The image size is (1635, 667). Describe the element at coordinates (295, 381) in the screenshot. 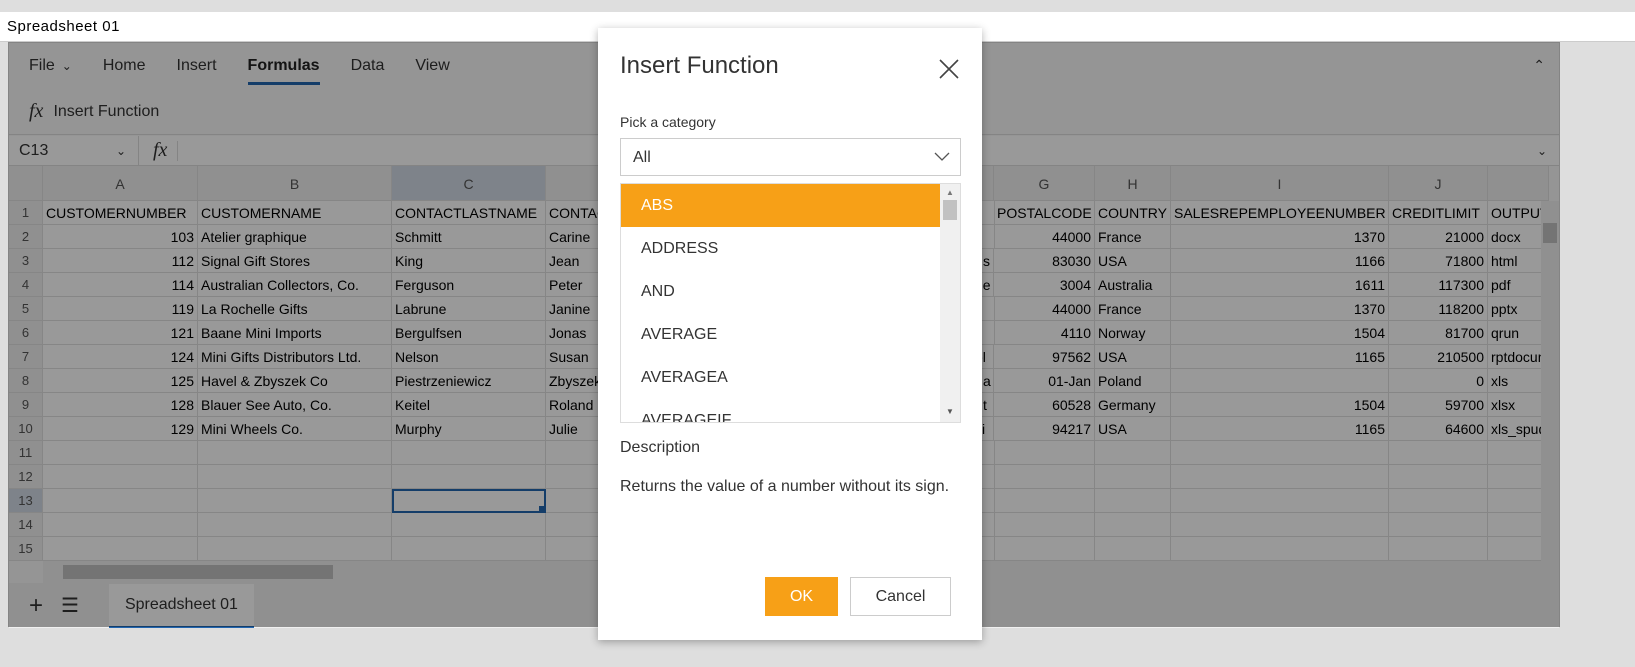

I see `cell: Havel & Zbyszek Co` at that location.